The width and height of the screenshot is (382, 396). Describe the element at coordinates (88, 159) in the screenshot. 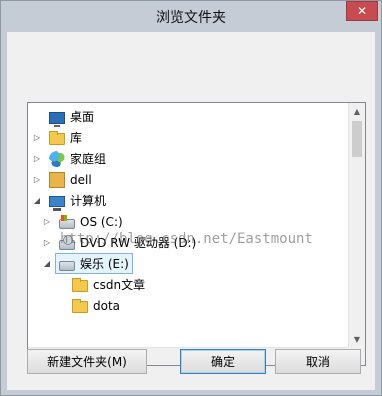

I see `tree-item-label: 家庭组` at that location.